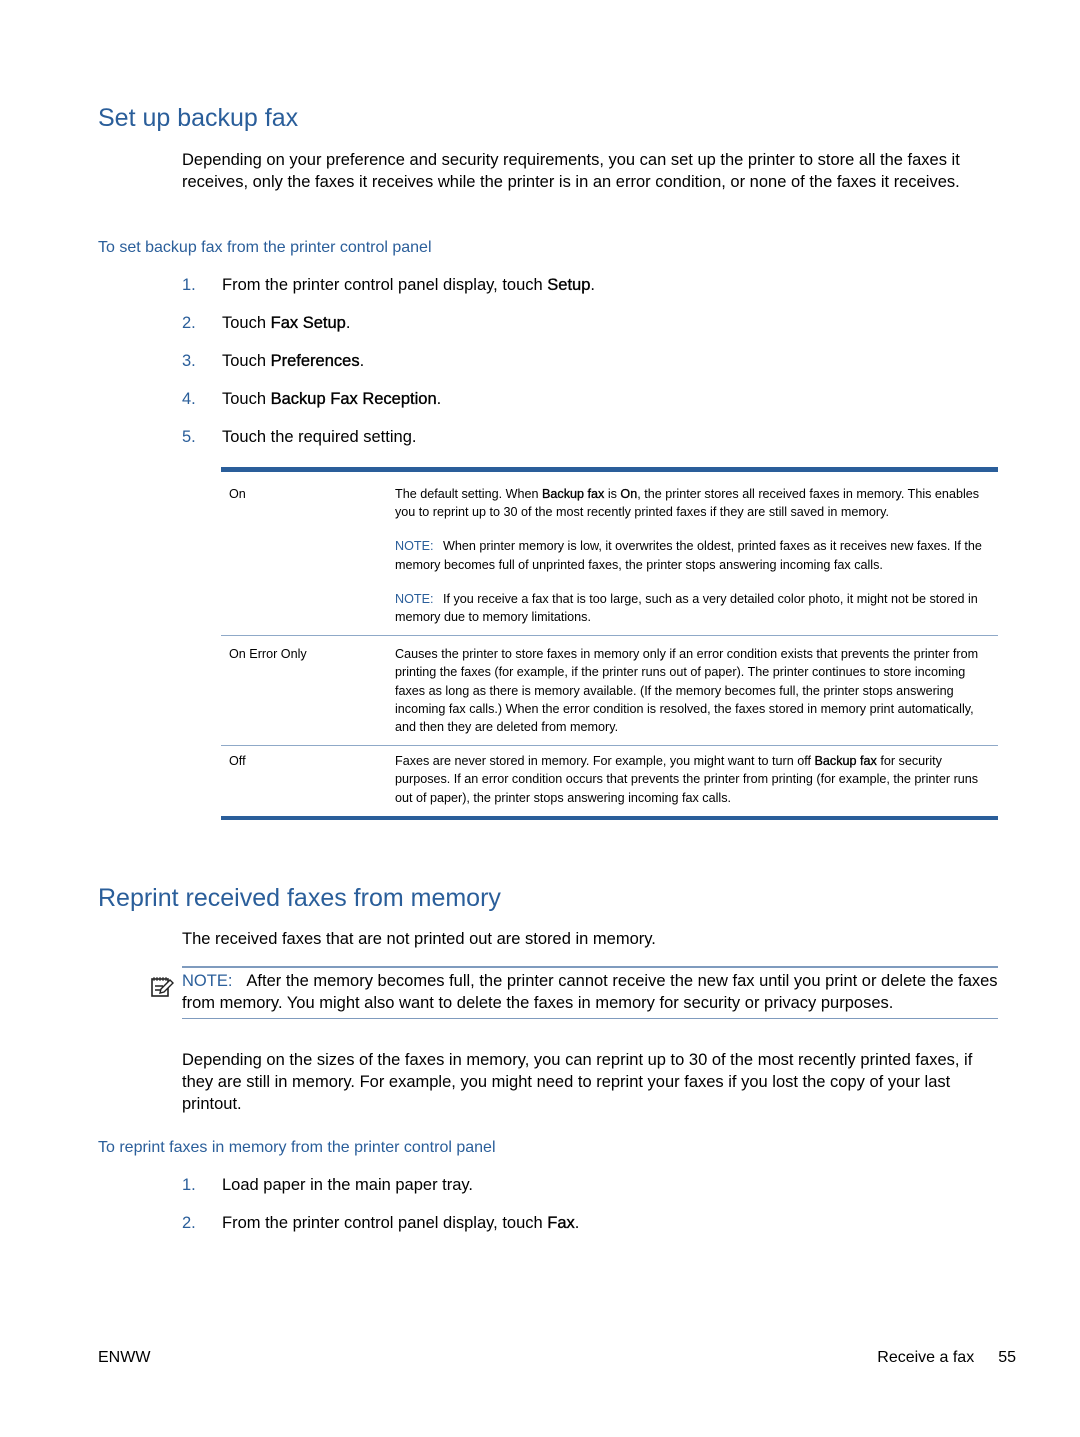 The width and height of the screenshot is (1080, 1437). I want to click on step-5: 5. Touch the required setting., so click(299, 437).